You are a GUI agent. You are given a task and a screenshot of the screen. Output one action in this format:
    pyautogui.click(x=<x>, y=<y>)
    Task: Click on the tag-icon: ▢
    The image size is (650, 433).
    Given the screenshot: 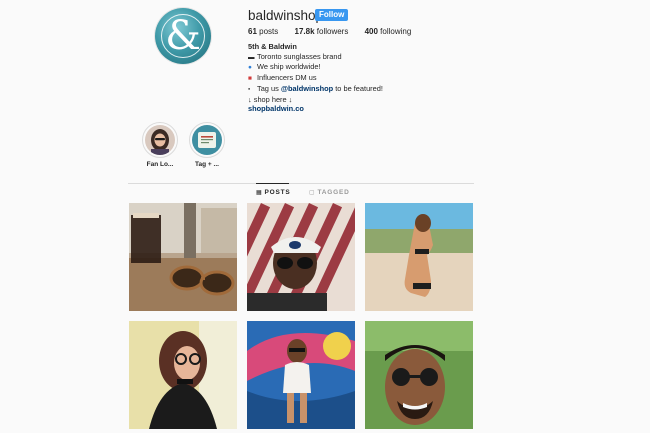 What is the action you would take?
    pyautogui.click(x=312, y=193)
    